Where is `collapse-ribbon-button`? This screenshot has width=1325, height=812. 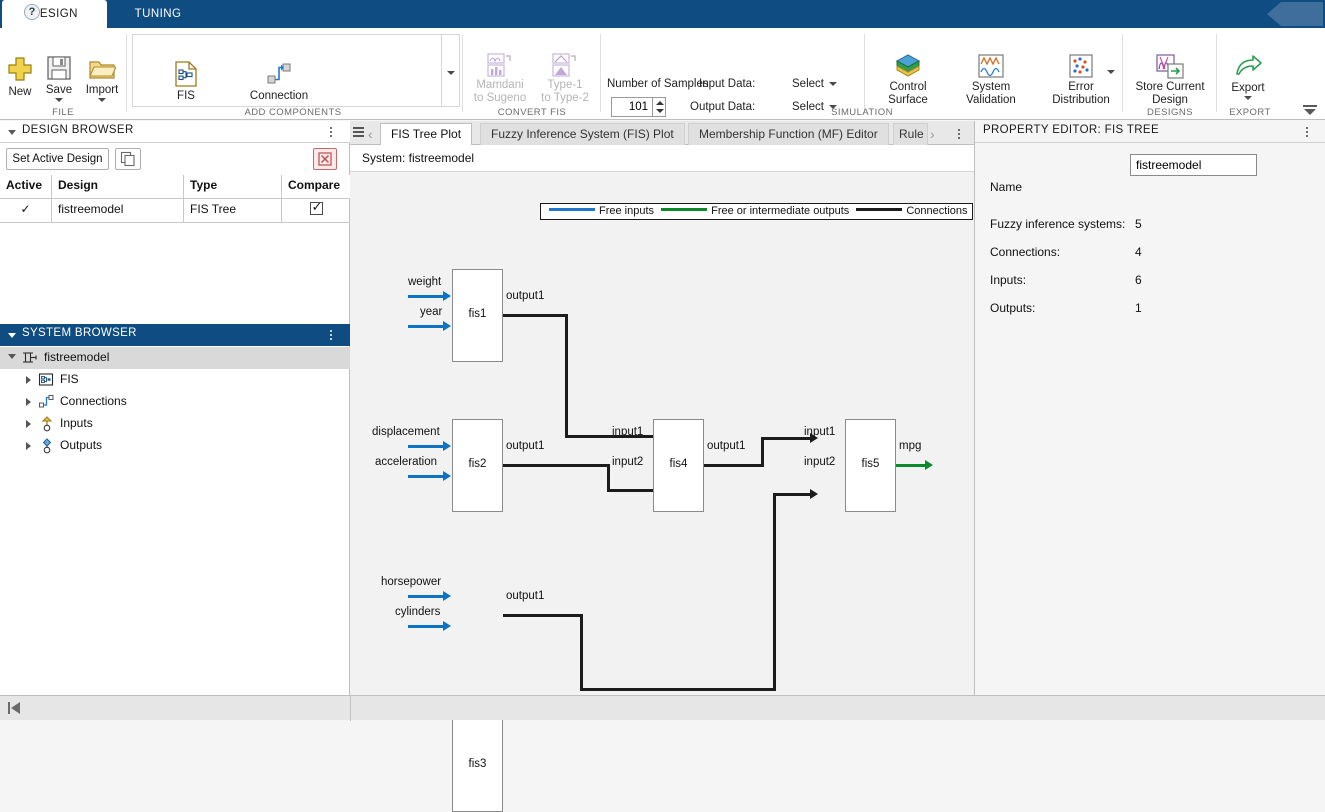 collapse-ribbon-button is located at coordinates (1310, 110).